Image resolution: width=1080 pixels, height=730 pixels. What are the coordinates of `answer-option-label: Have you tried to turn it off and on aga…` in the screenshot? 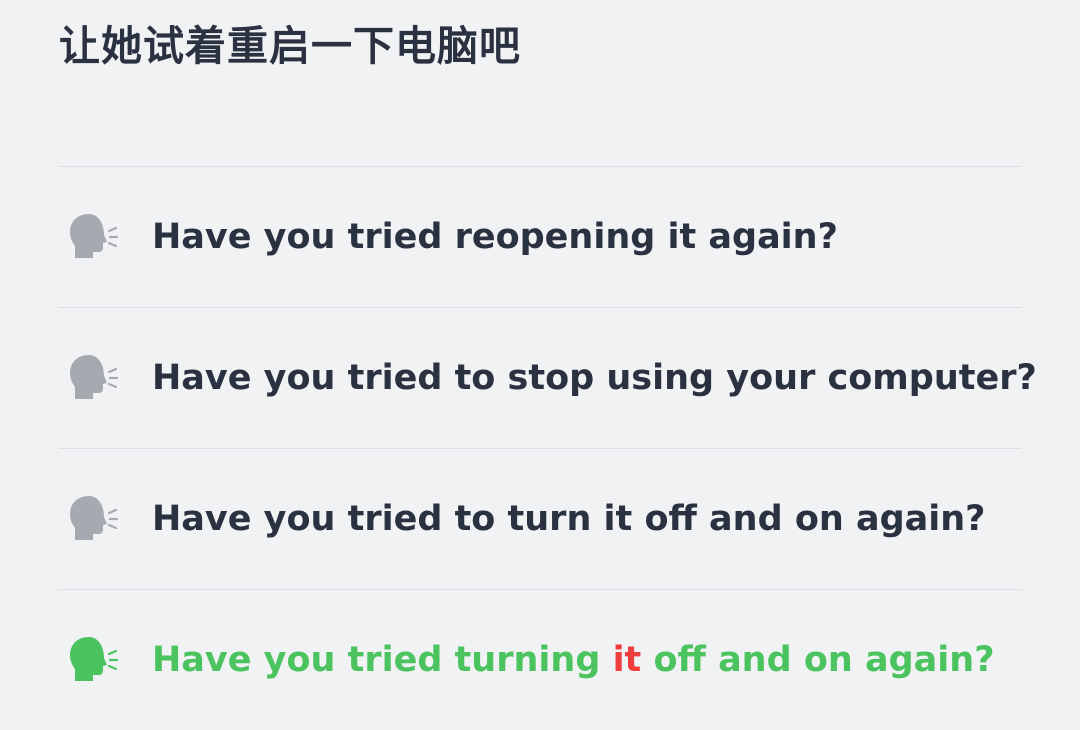 It's located at (569, 519).